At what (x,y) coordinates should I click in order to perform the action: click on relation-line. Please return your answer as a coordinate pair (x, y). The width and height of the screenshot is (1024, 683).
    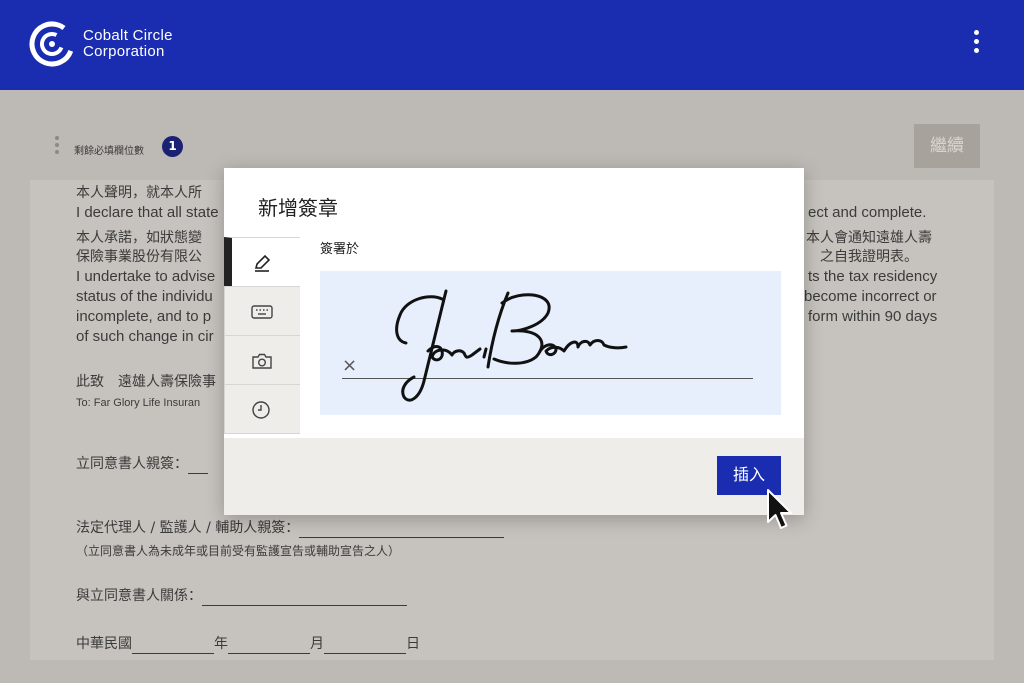
    Looking at the image, I should click on (304, 599).